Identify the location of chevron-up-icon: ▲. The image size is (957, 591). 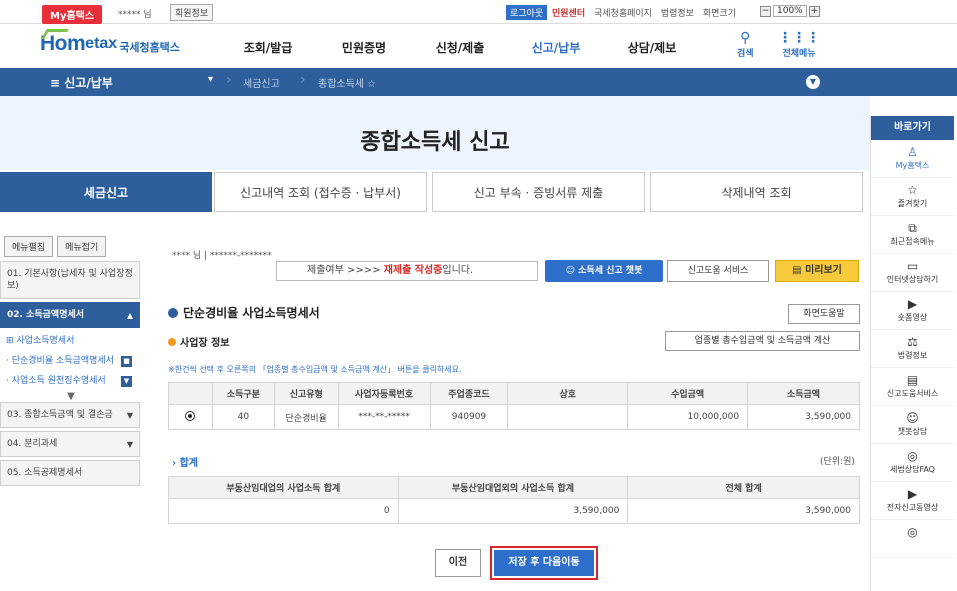
(129, 315).